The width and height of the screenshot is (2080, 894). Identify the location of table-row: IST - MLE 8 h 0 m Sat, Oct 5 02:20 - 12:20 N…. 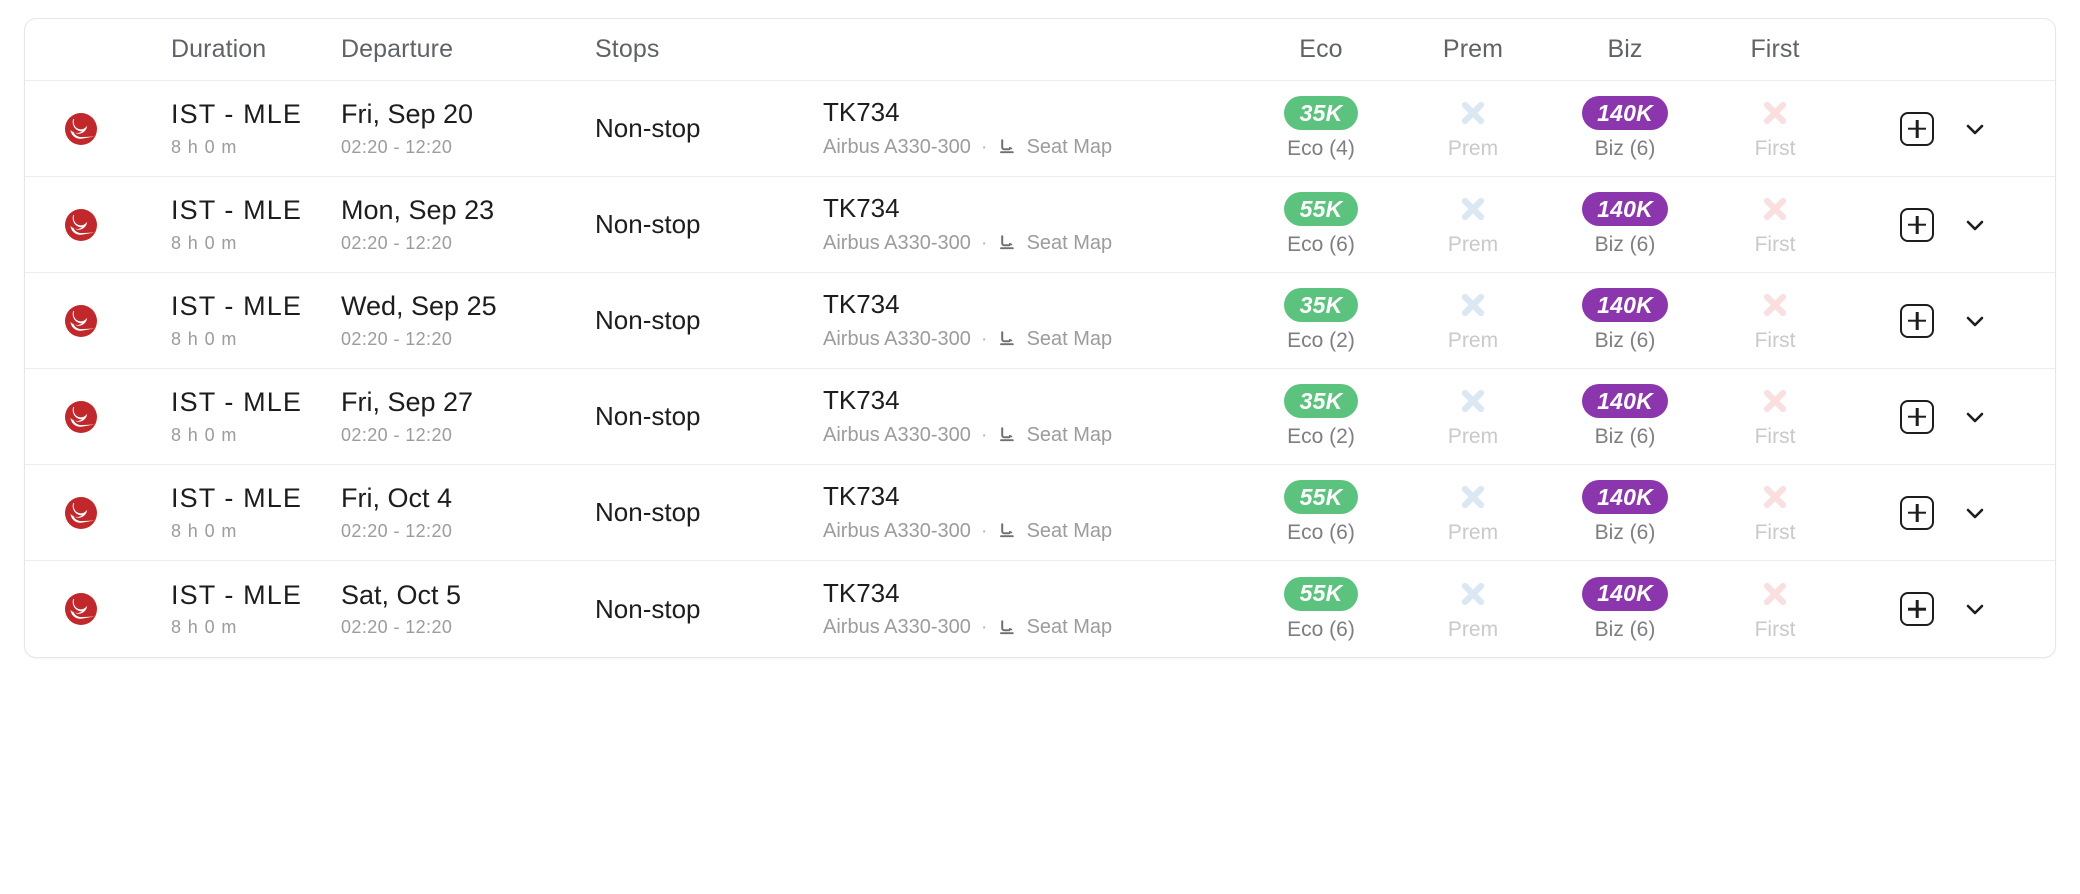
(1040, 609).